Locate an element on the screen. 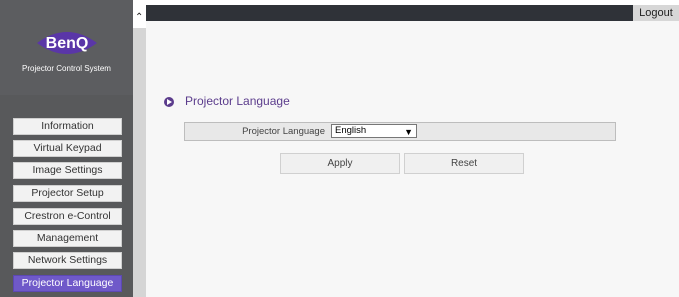  field-label: Projector Language is located at coordinates (283, 131).